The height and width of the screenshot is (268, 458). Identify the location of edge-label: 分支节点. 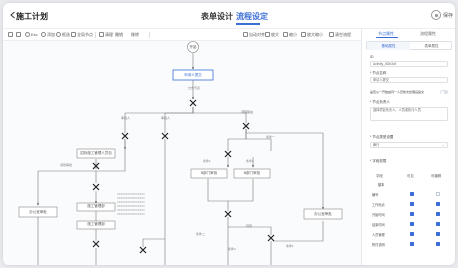
(194, 88).